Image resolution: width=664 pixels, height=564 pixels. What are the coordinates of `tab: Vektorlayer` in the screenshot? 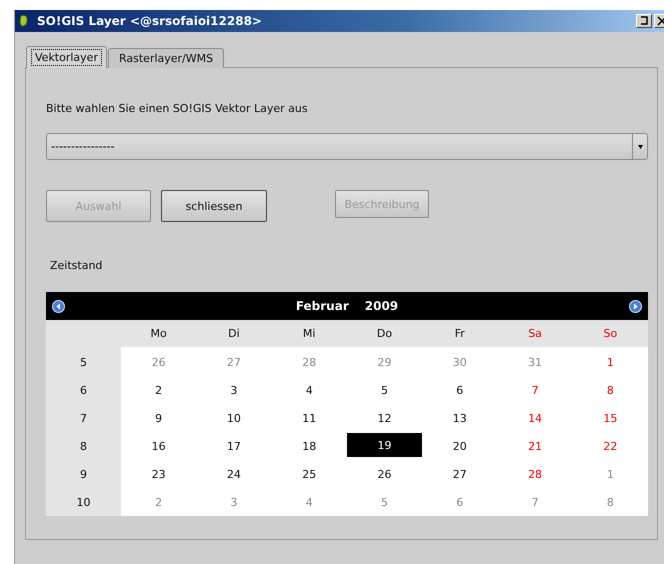 It's located at (66, 57).